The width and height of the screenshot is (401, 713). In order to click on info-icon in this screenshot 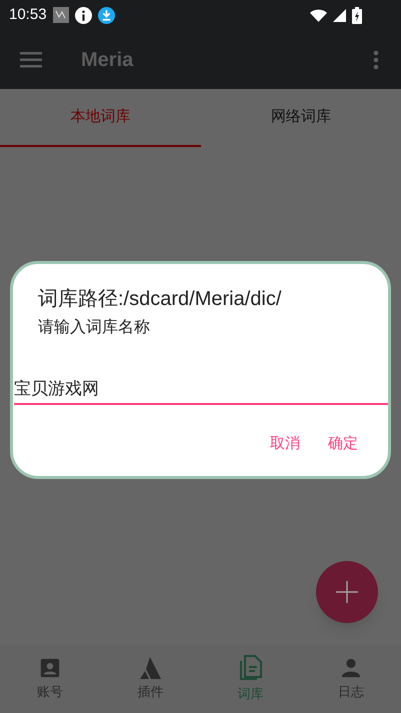, I will do `click(83, 15)`.